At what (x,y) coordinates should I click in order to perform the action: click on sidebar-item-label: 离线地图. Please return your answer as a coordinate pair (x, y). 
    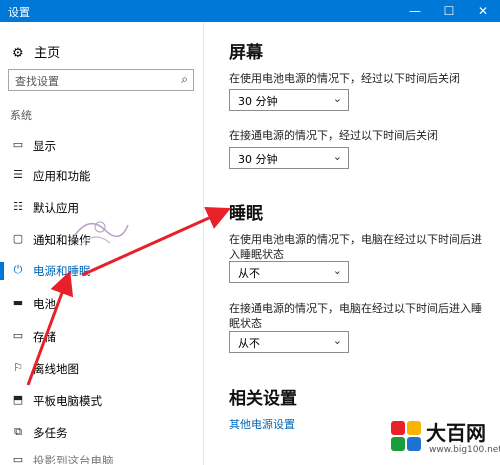
    Looking at the image, I should click on (56, 369).